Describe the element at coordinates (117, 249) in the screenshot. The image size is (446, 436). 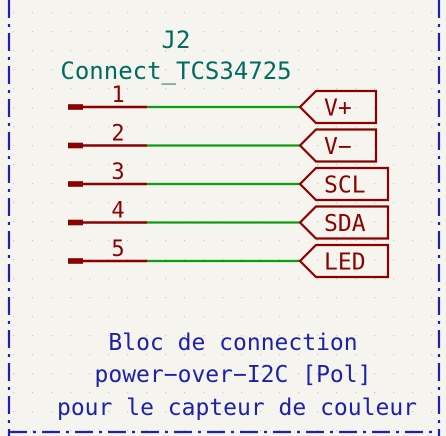
I see `pin-number: 5` at that location.